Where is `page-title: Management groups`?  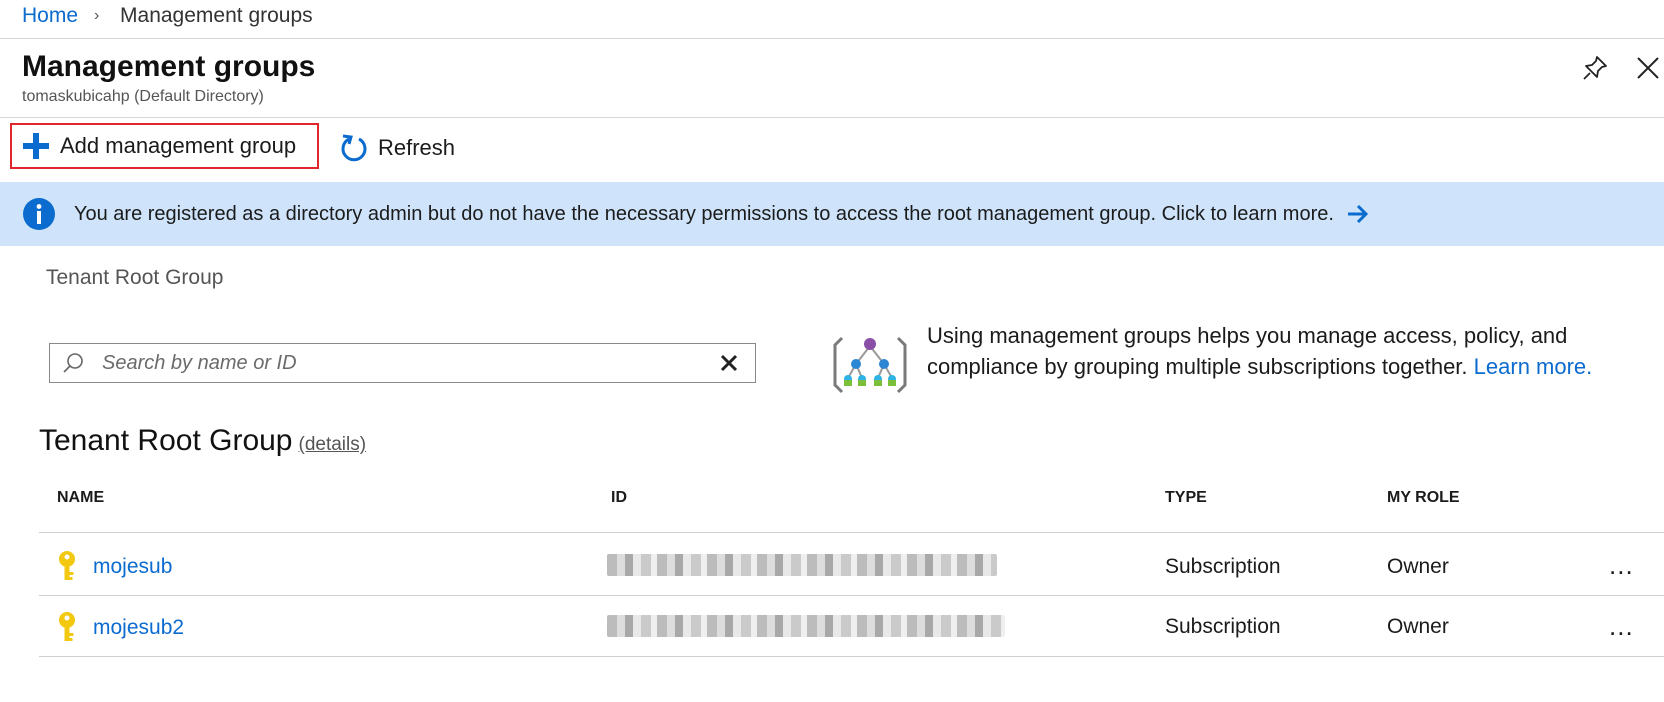
page-title: Management groups is located at coordinates (169, 66).